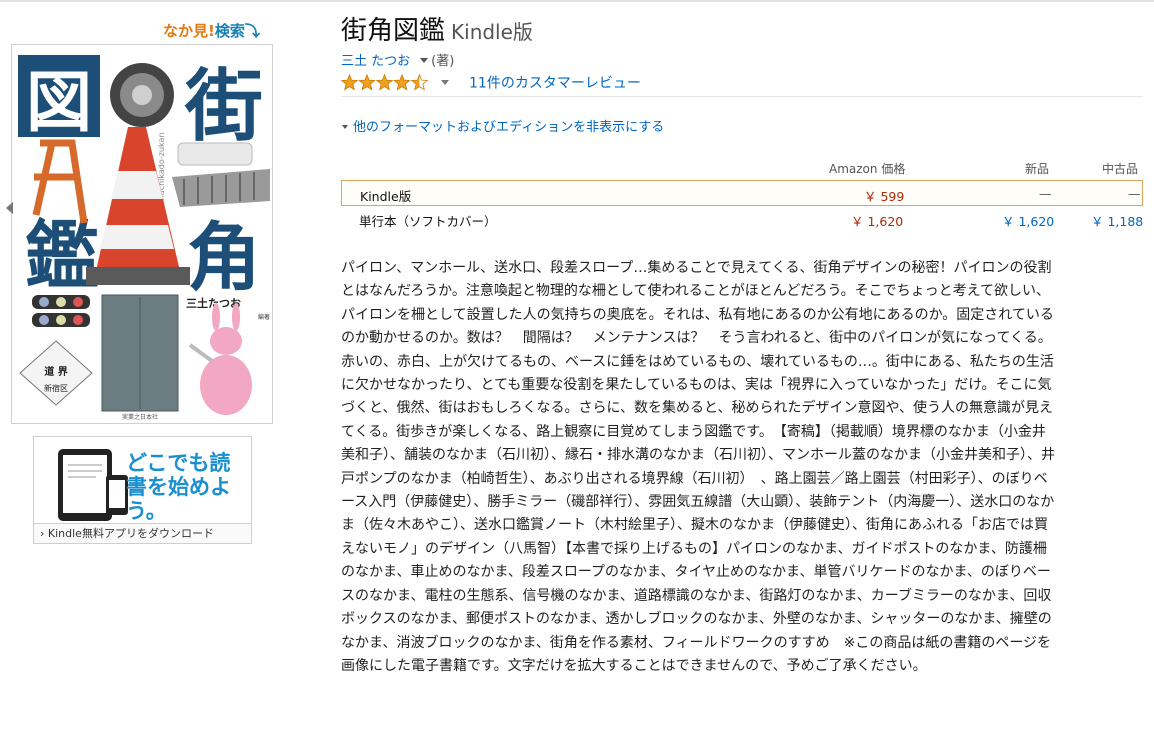 The height and width of the screenshot is (742, 1154). Describe the element at coordinates (226, 385) in the screenshot. I see `rabbit-figure-illustration` at that location.